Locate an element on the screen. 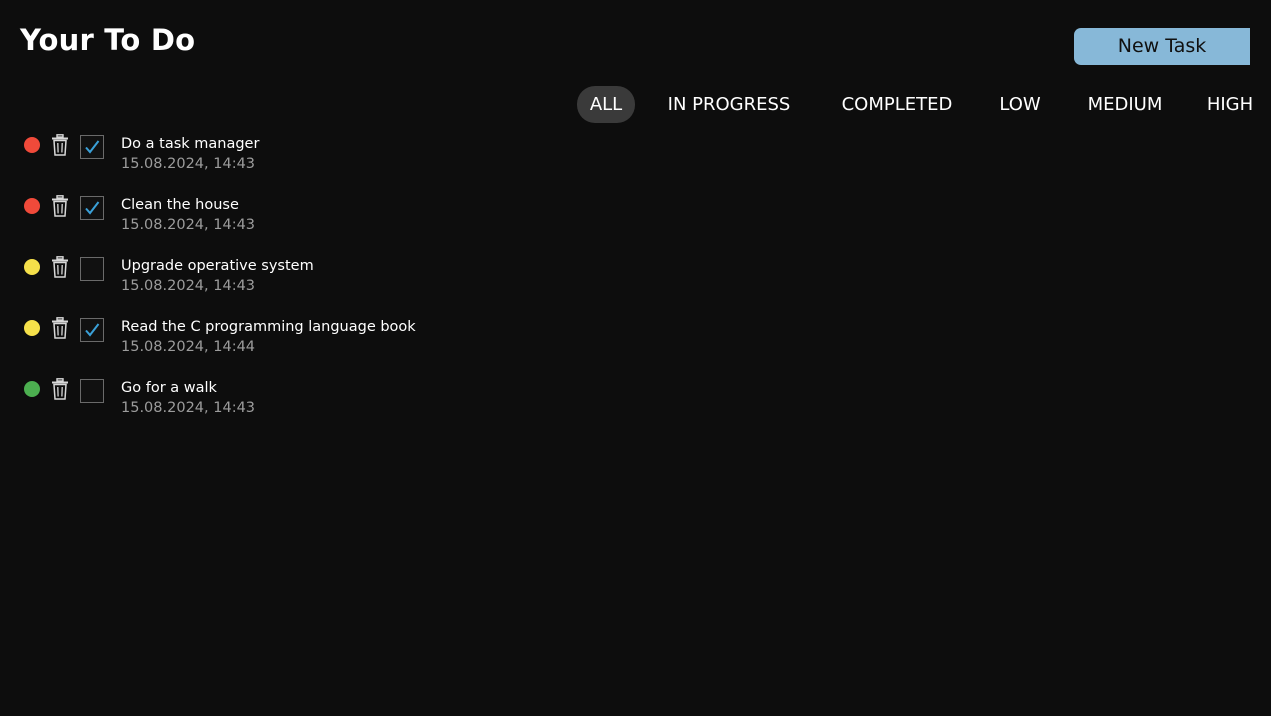  task-item: Go for a walk 15.08.2024, 14:43 is located at coordinates (300, 408).